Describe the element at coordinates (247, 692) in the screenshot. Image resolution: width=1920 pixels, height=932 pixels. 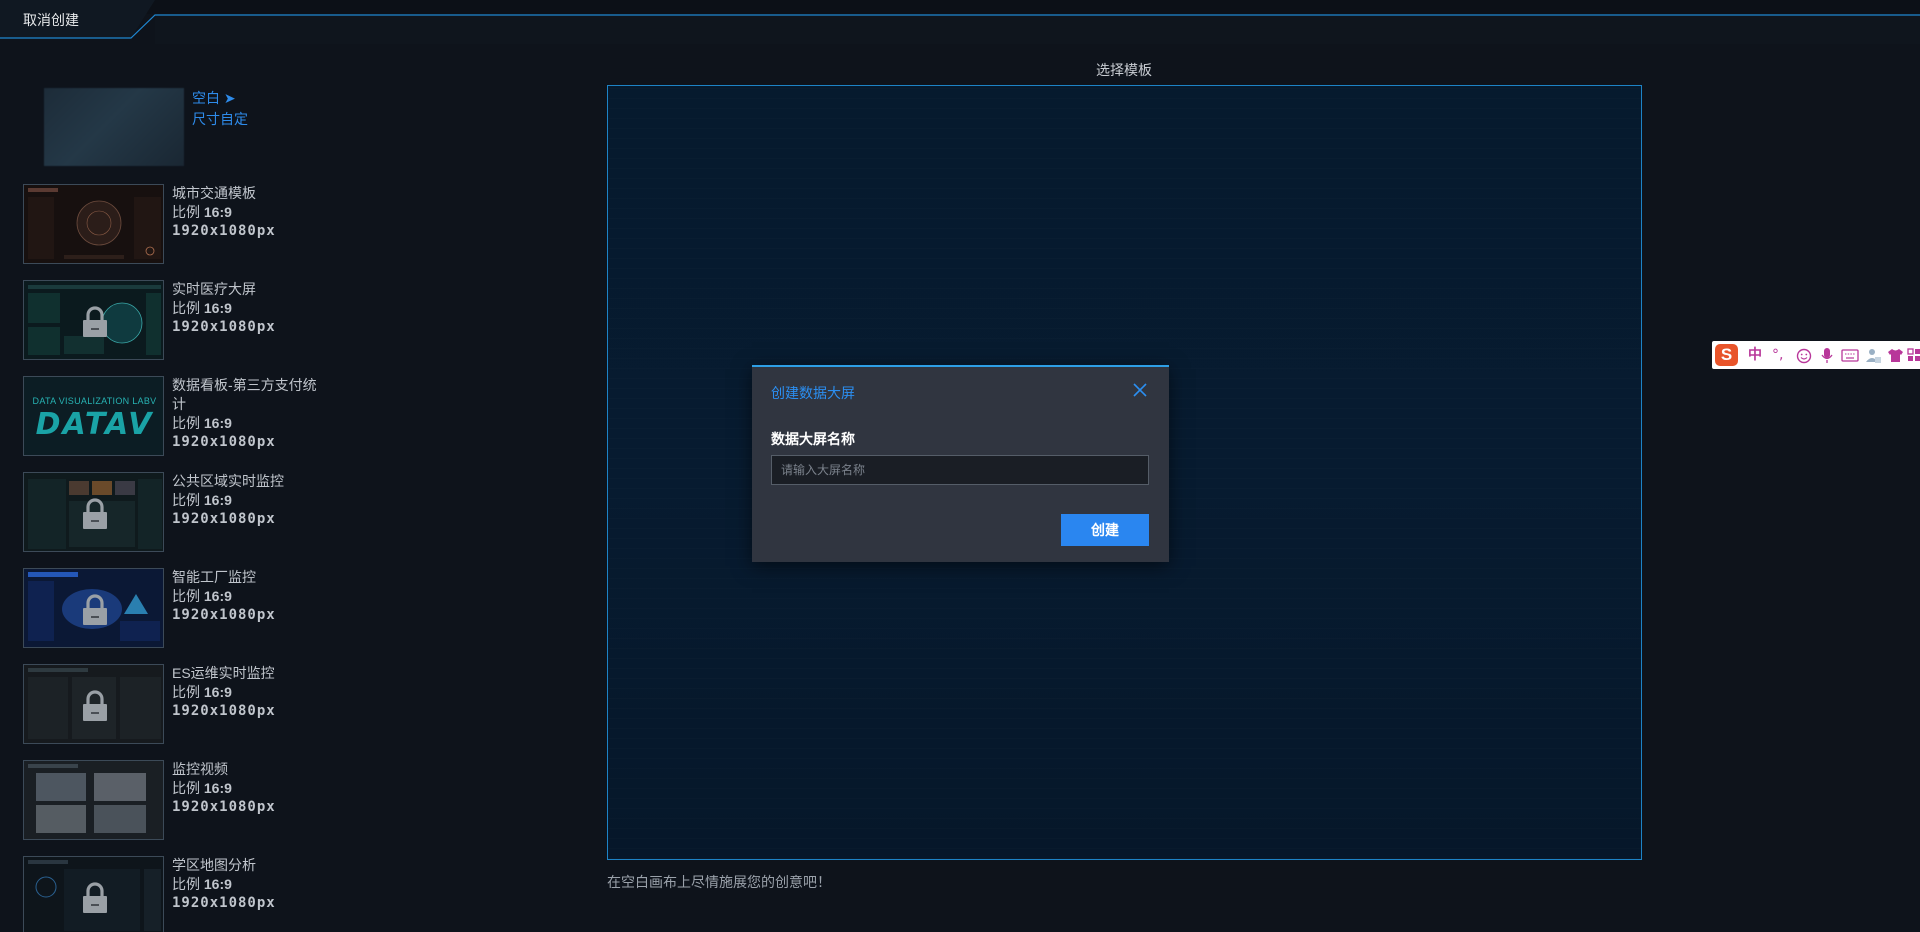
I see `template-info: ES运维实时监控 比例 16:9 1920x1080px` at that location.